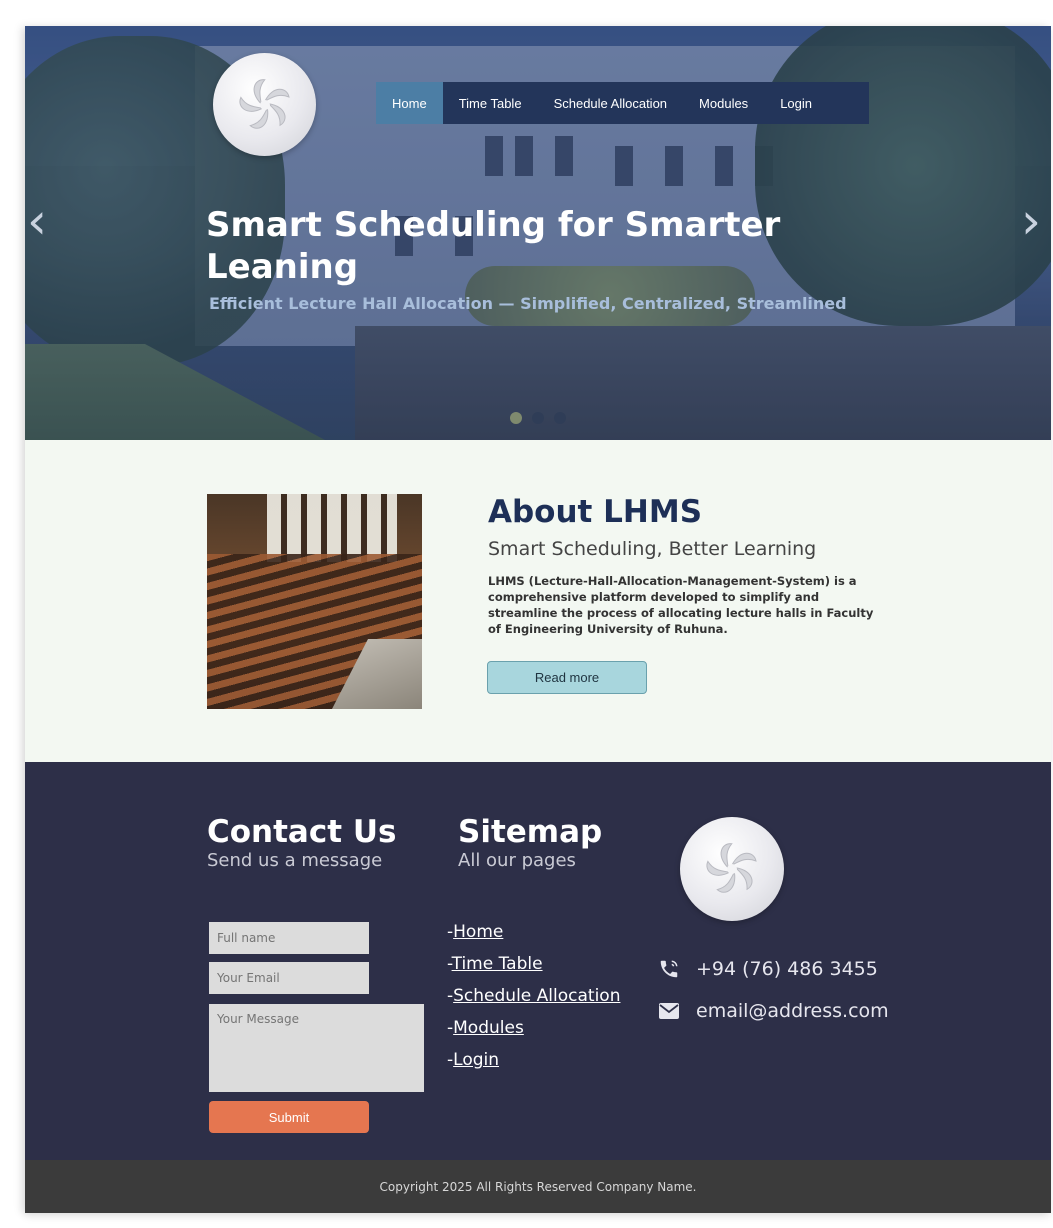  Describe the element at coordinates (517, 860) in the screenshot. I see `sitemap-subtitle: All our pages` at that location.